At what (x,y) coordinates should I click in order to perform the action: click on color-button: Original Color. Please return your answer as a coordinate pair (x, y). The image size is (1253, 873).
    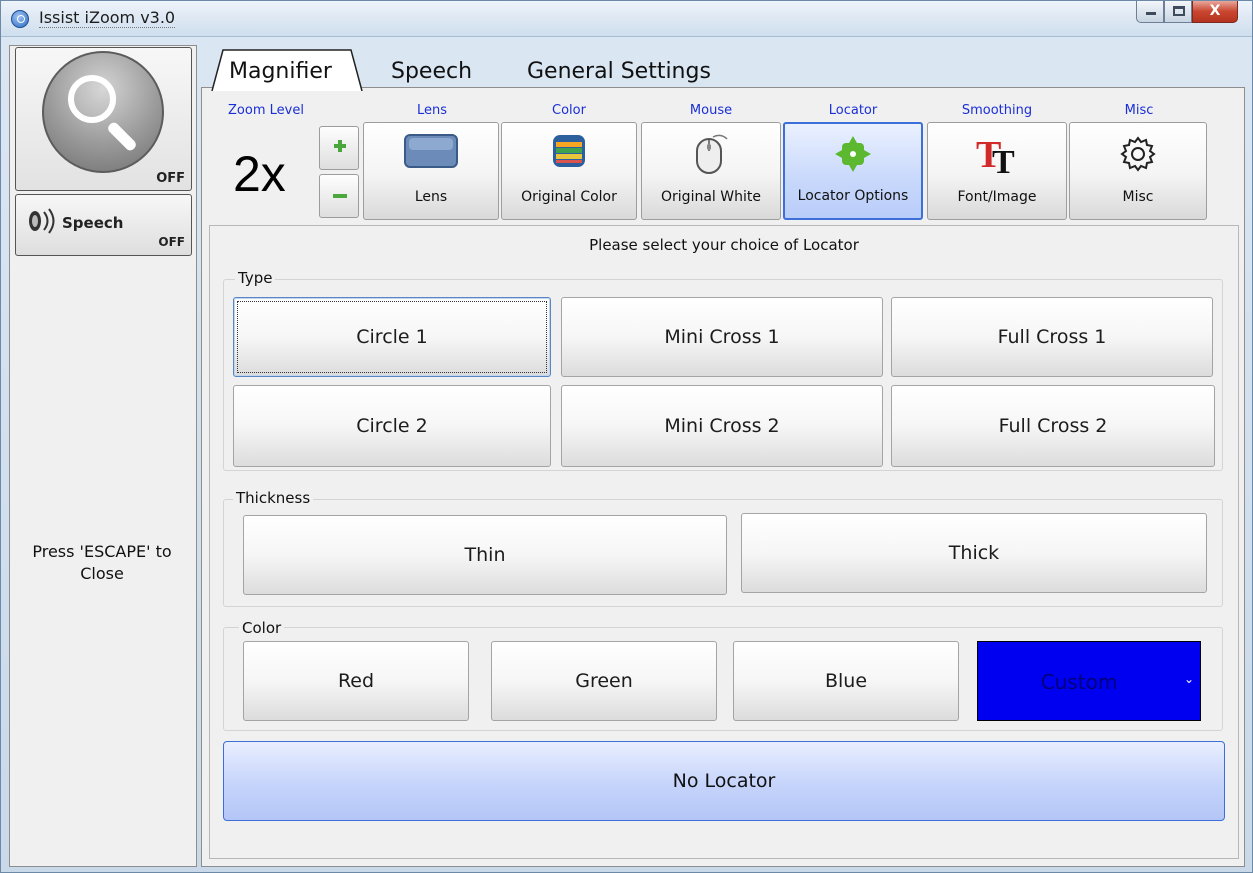
    Looking at the image, I should click on (569, 171).